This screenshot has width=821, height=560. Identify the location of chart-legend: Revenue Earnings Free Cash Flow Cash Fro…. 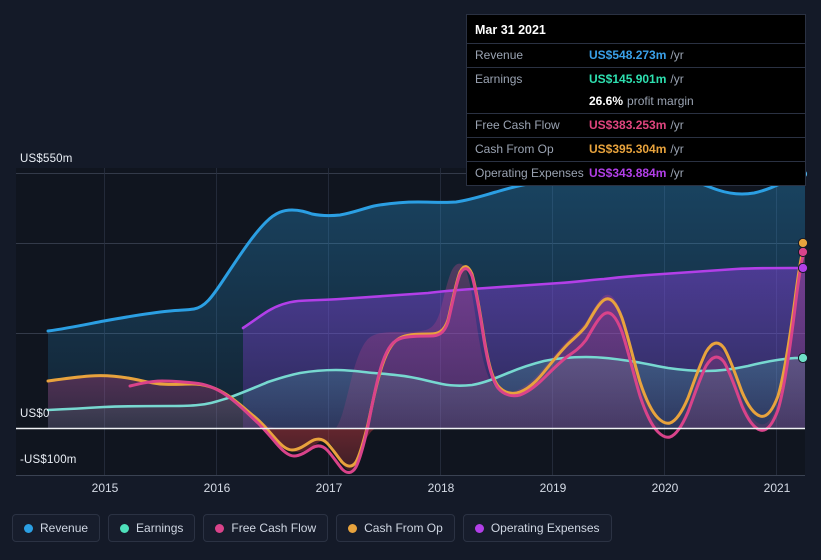
(312, 528).